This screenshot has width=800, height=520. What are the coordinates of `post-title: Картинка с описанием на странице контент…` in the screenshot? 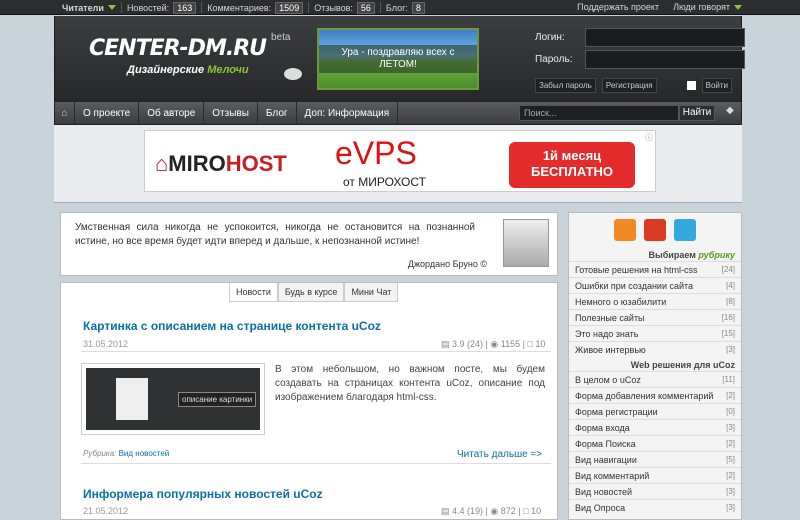 It's located at (232, 326).